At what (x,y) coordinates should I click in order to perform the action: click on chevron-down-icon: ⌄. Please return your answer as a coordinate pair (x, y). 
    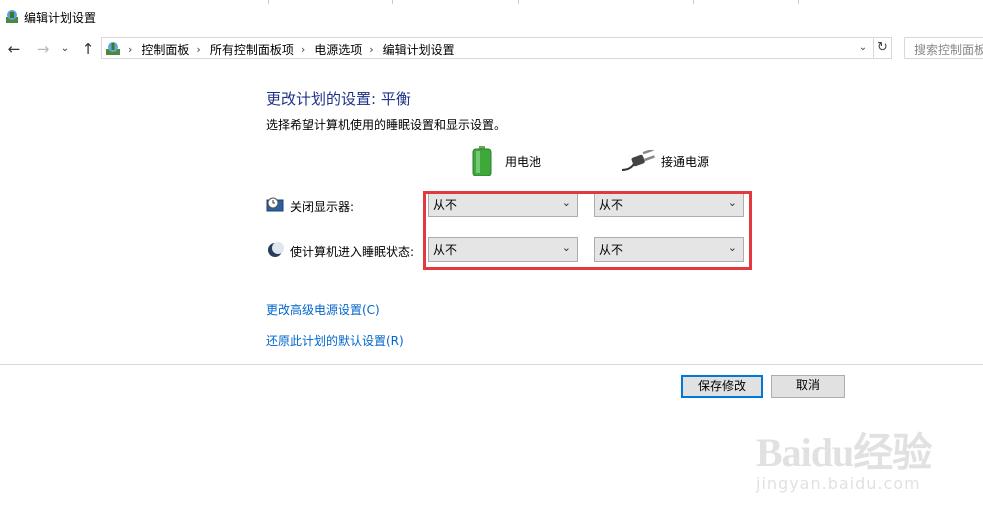
    Looking at the image, I should click on (863, 48).